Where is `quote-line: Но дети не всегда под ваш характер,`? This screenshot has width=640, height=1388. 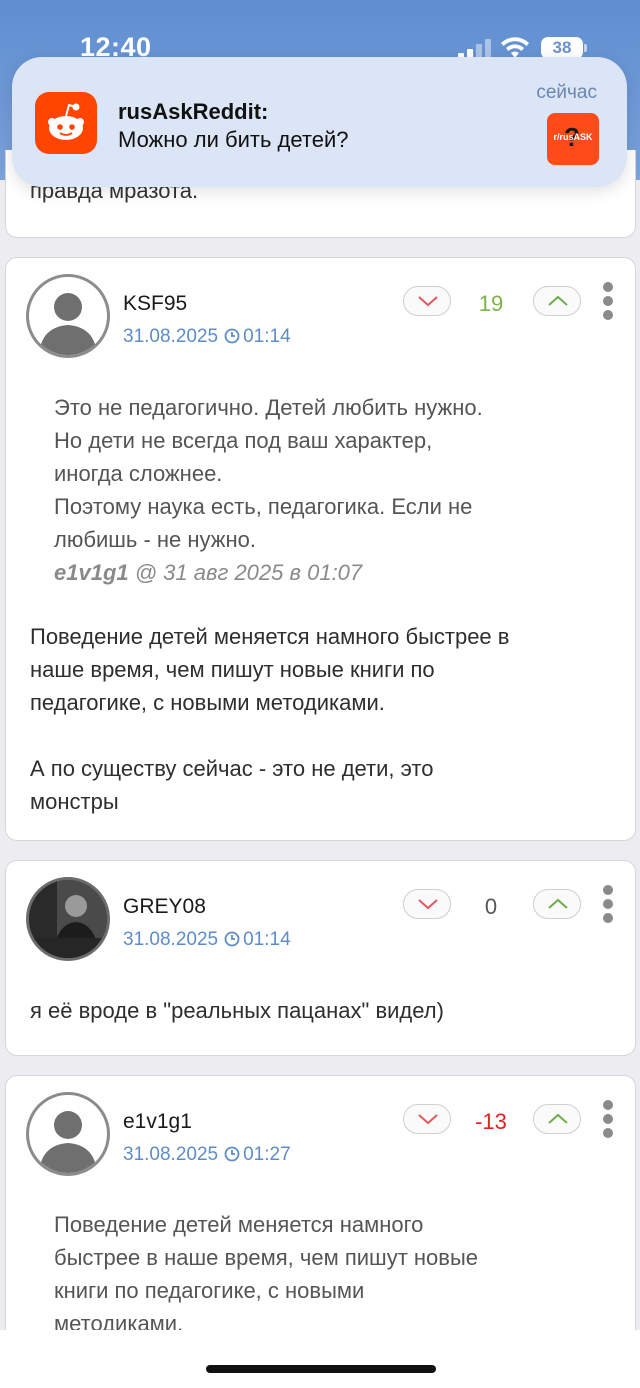
quote-line: Но дети не всегда под ваш характер, is located at coordinates (243, 440).